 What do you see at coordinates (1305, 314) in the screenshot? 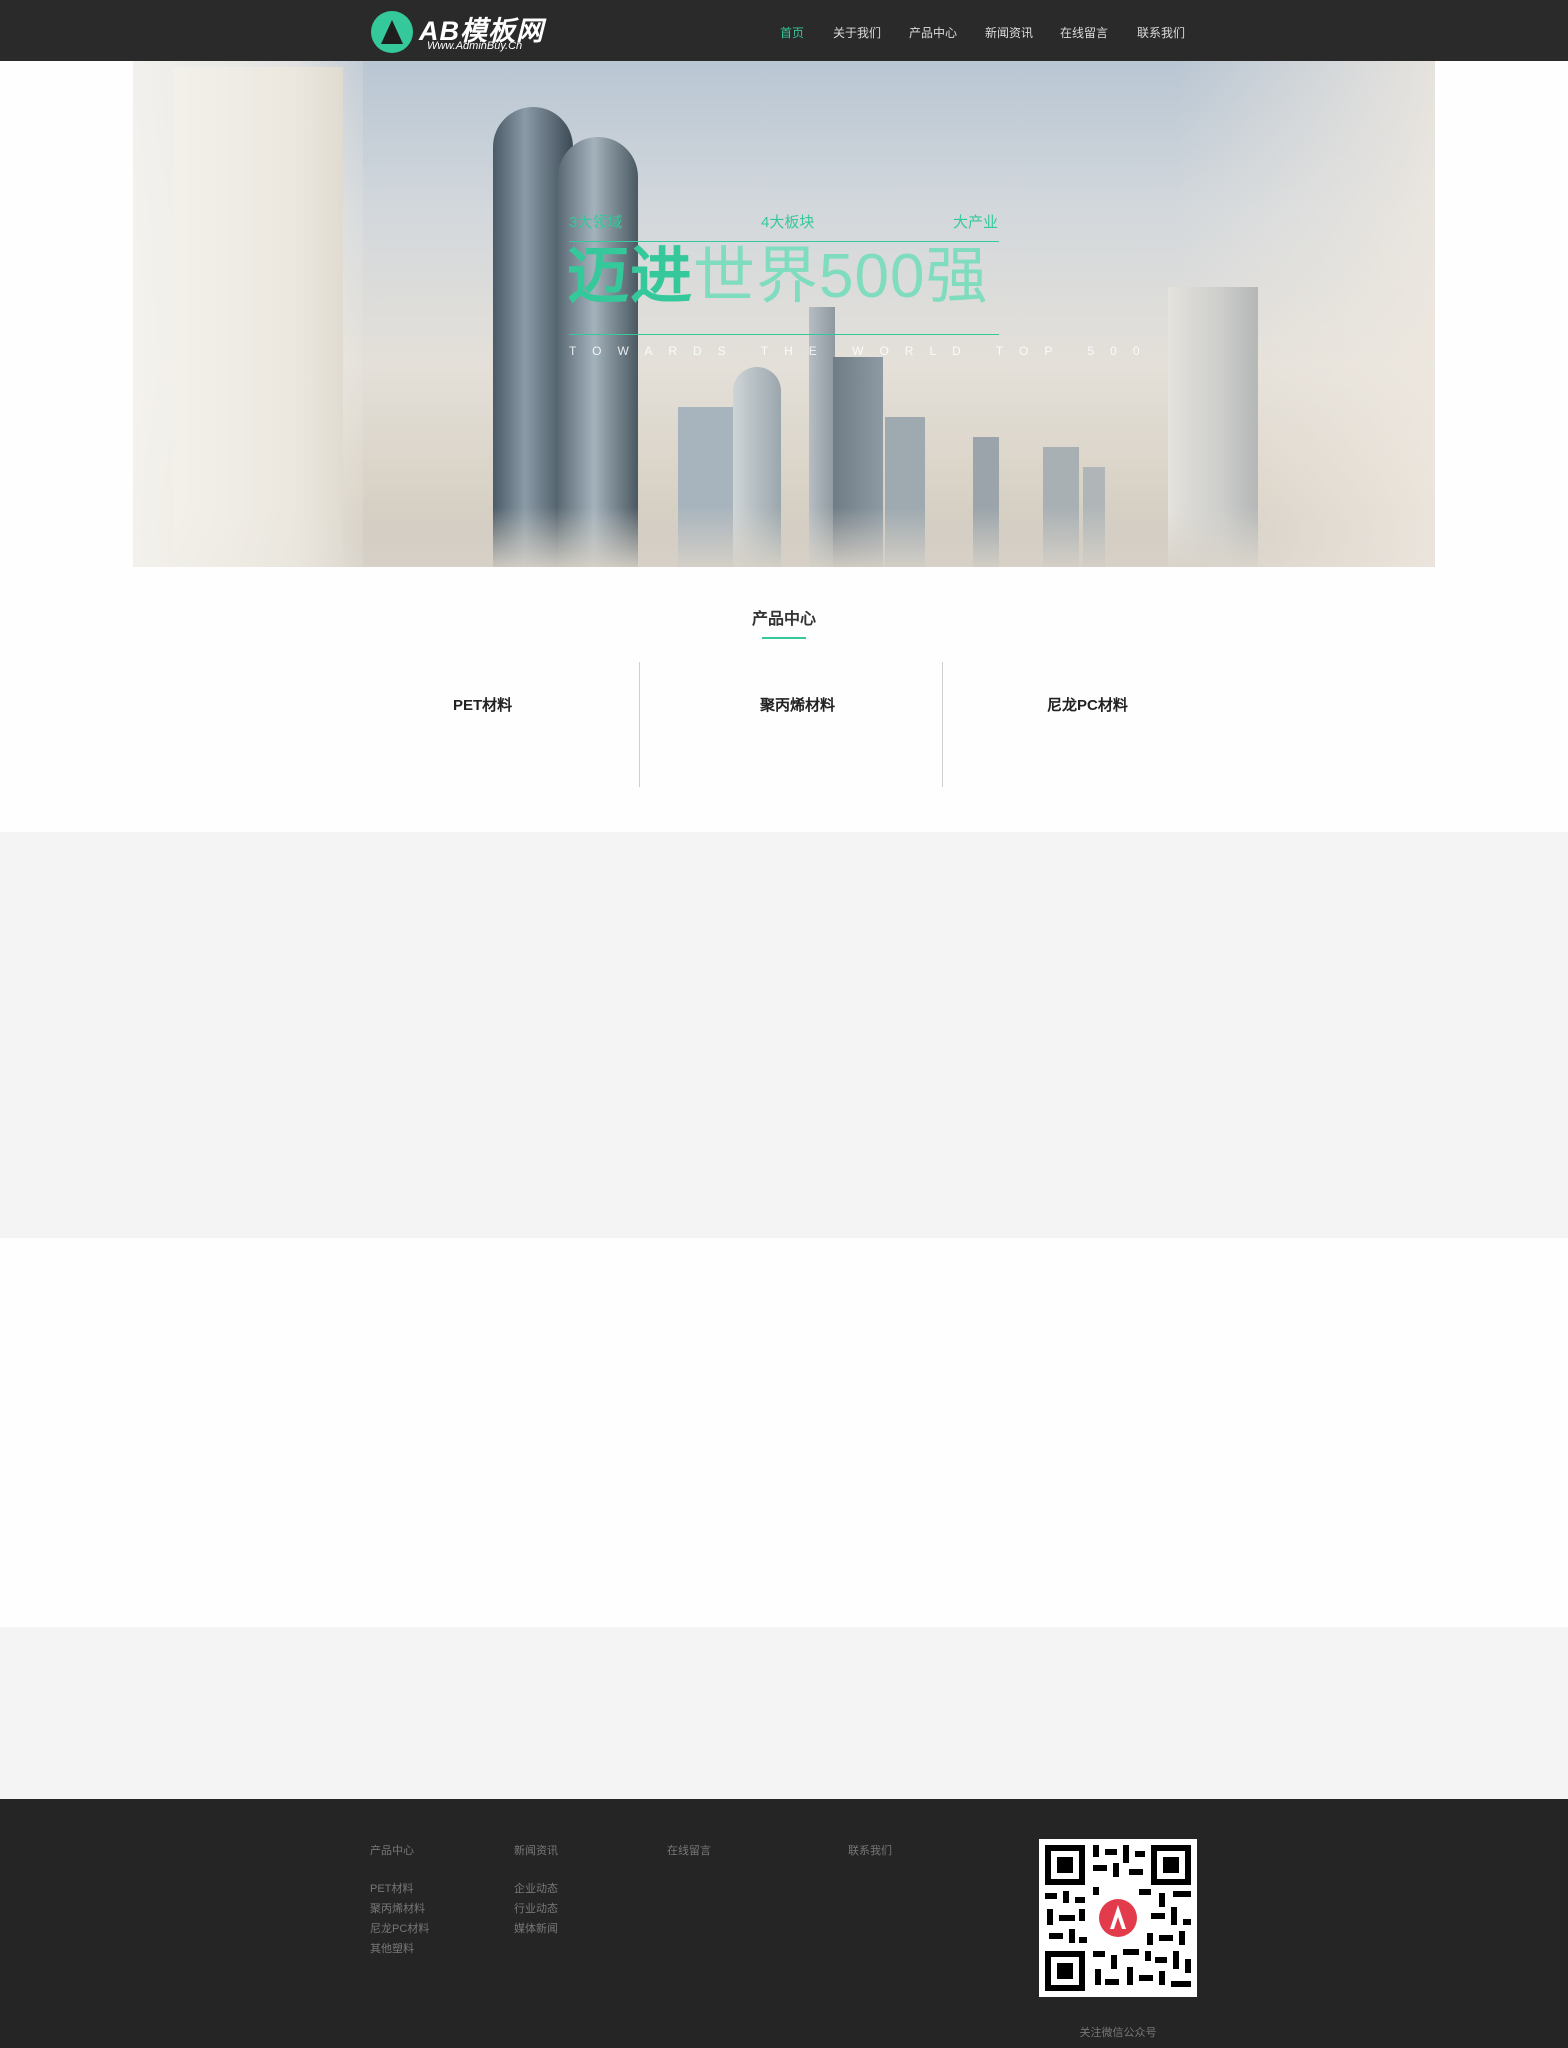
I see `banner-right-fade` at bounding box center [1305, 314].